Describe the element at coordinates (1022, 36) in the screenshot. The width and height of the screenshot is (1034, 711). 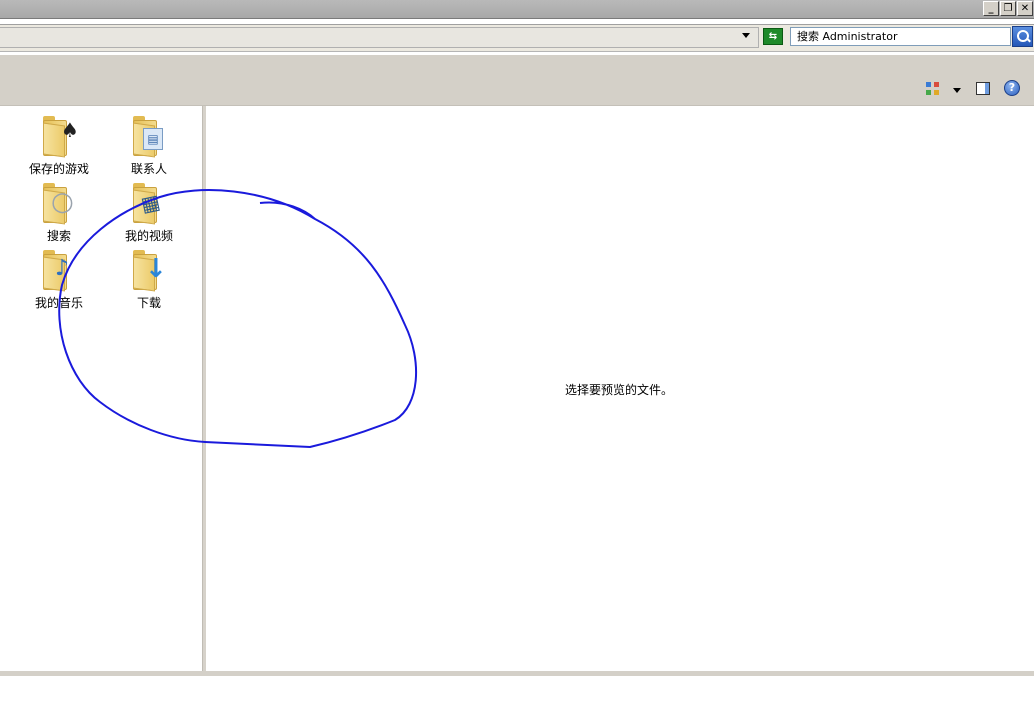
I see `search-button` at that location.